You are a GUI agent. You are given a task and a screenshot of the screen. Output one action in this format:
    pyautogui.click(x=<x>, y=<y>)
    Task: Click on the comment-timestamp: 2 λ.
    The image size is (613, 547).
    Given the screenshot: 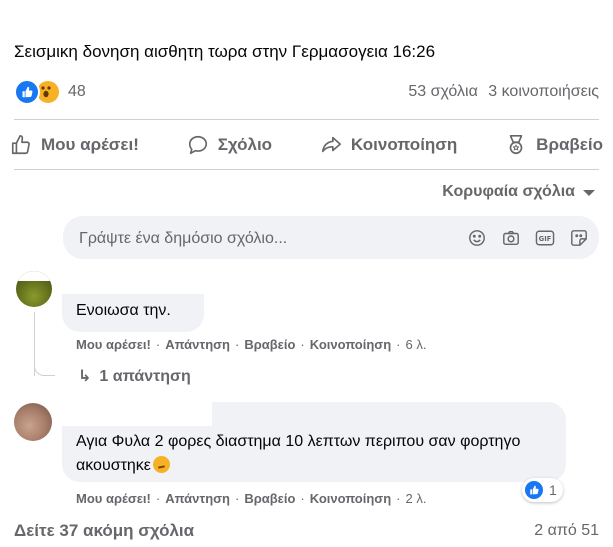 What is the action you would take?
    pyautogui.click(x=415, y=498)
    